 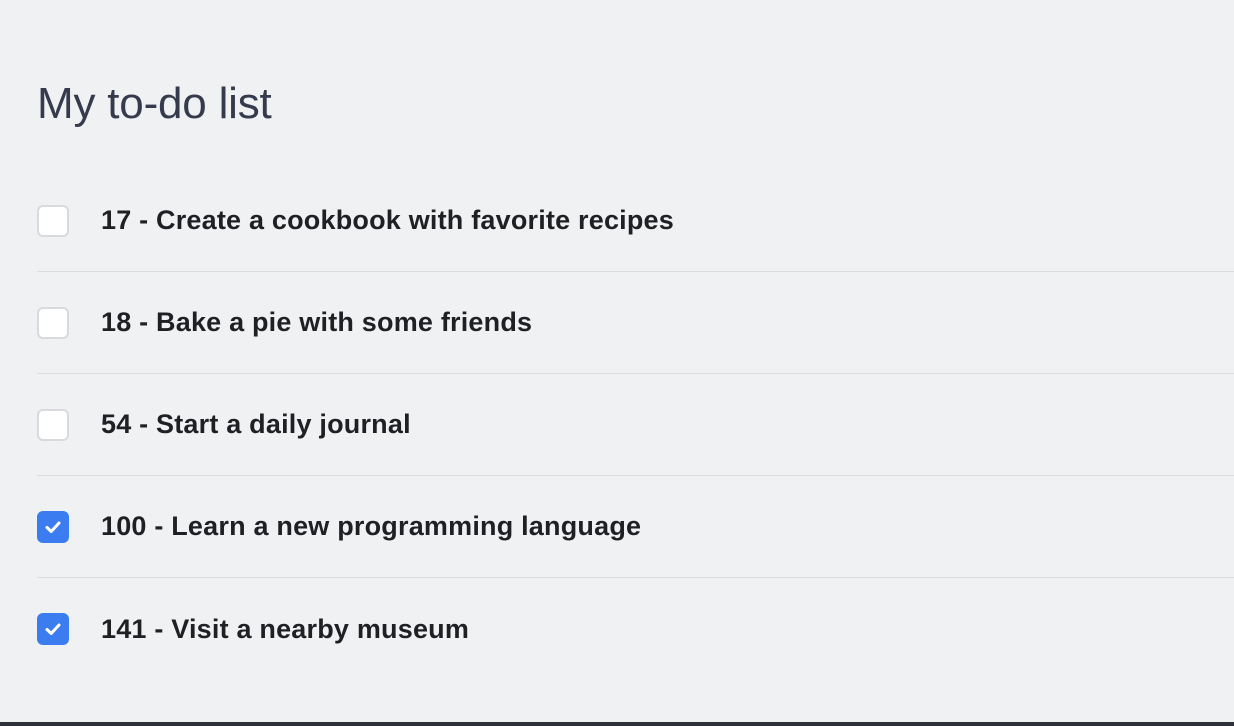 I want to click on todo-item: 18 - Bake a pie with some friends, so click(x=635, y=323).